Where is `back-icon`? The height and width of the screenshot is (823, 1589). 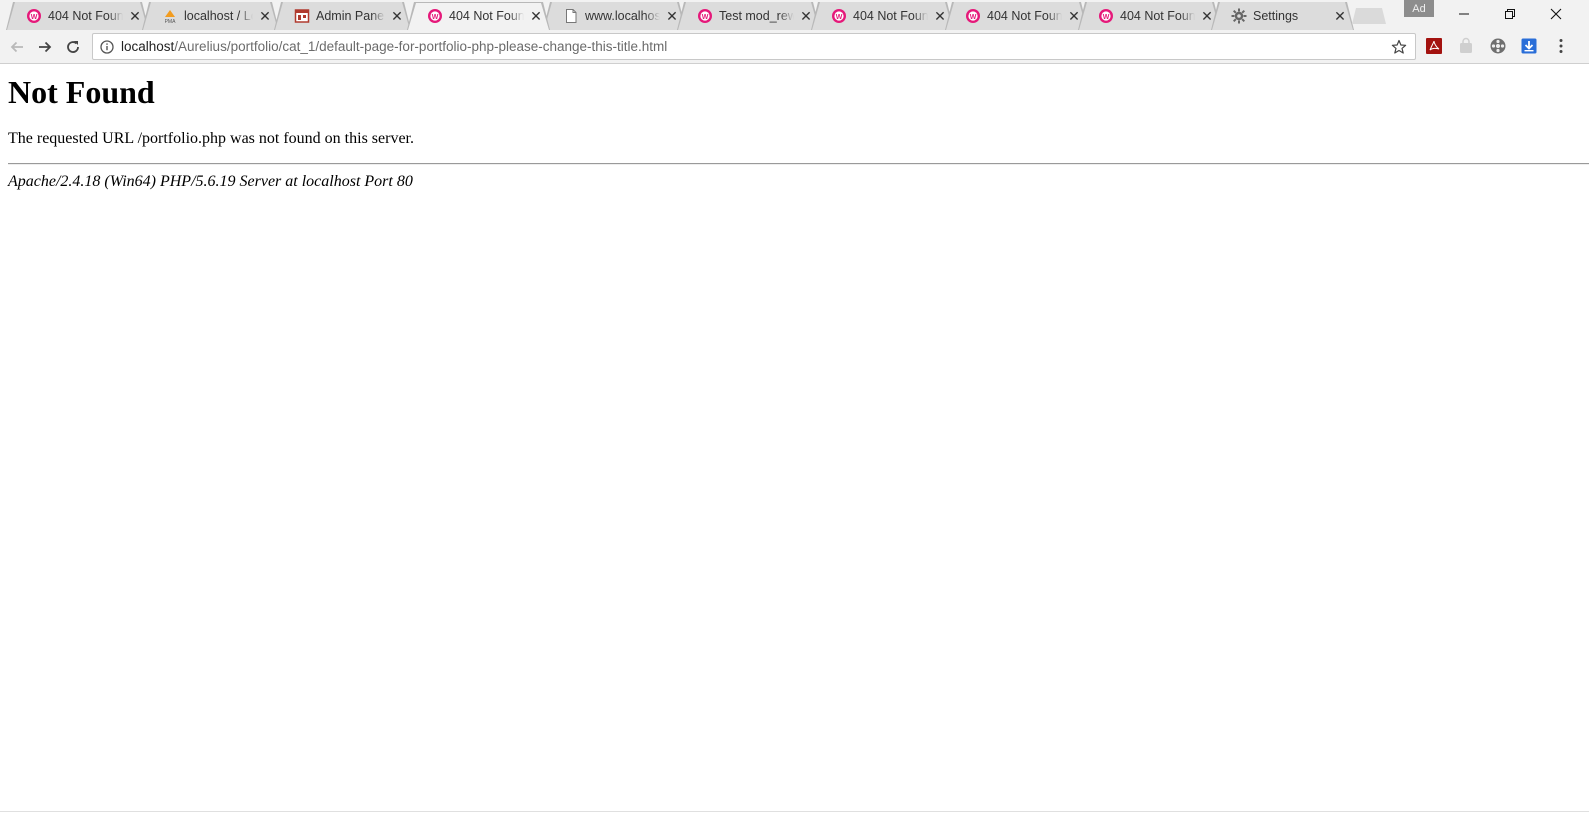 back-icon is located at coordinates (16, 47).